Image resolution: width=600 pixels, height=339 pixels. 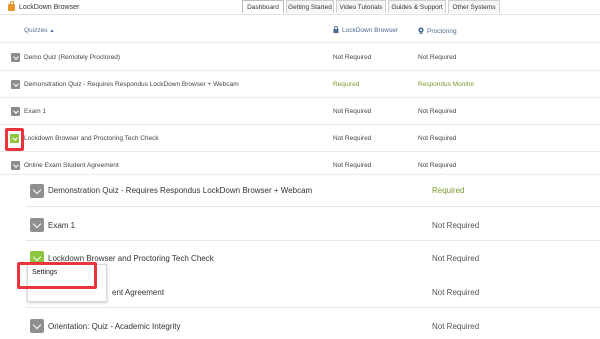 I want to click on tab-dashboard: Dashboard, so click(x=263, y=6).